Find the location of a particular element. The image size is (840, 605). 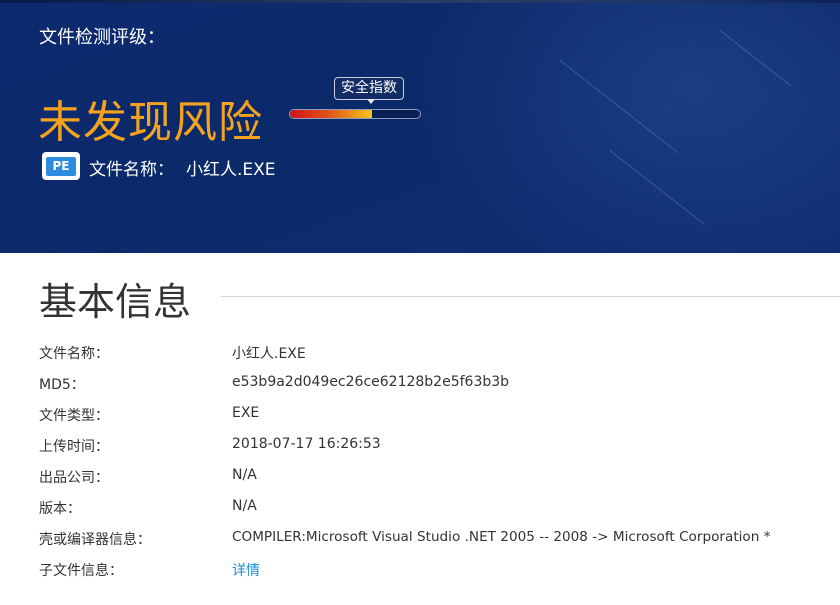

info-row-version: 版本： N/A is located at coordinates (420, 513).